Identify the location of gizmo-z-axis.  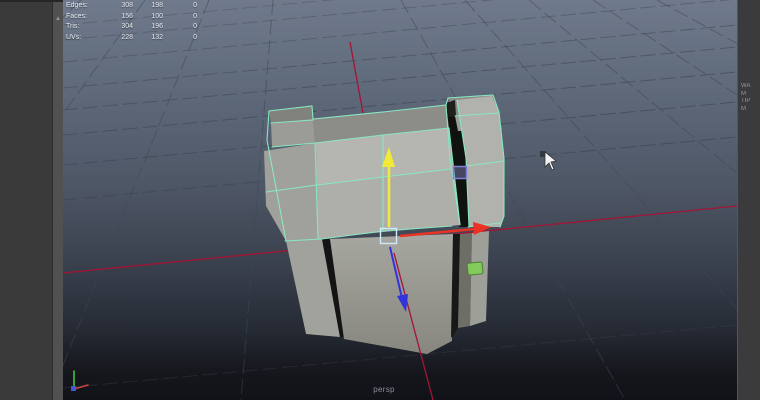
(73, 388).